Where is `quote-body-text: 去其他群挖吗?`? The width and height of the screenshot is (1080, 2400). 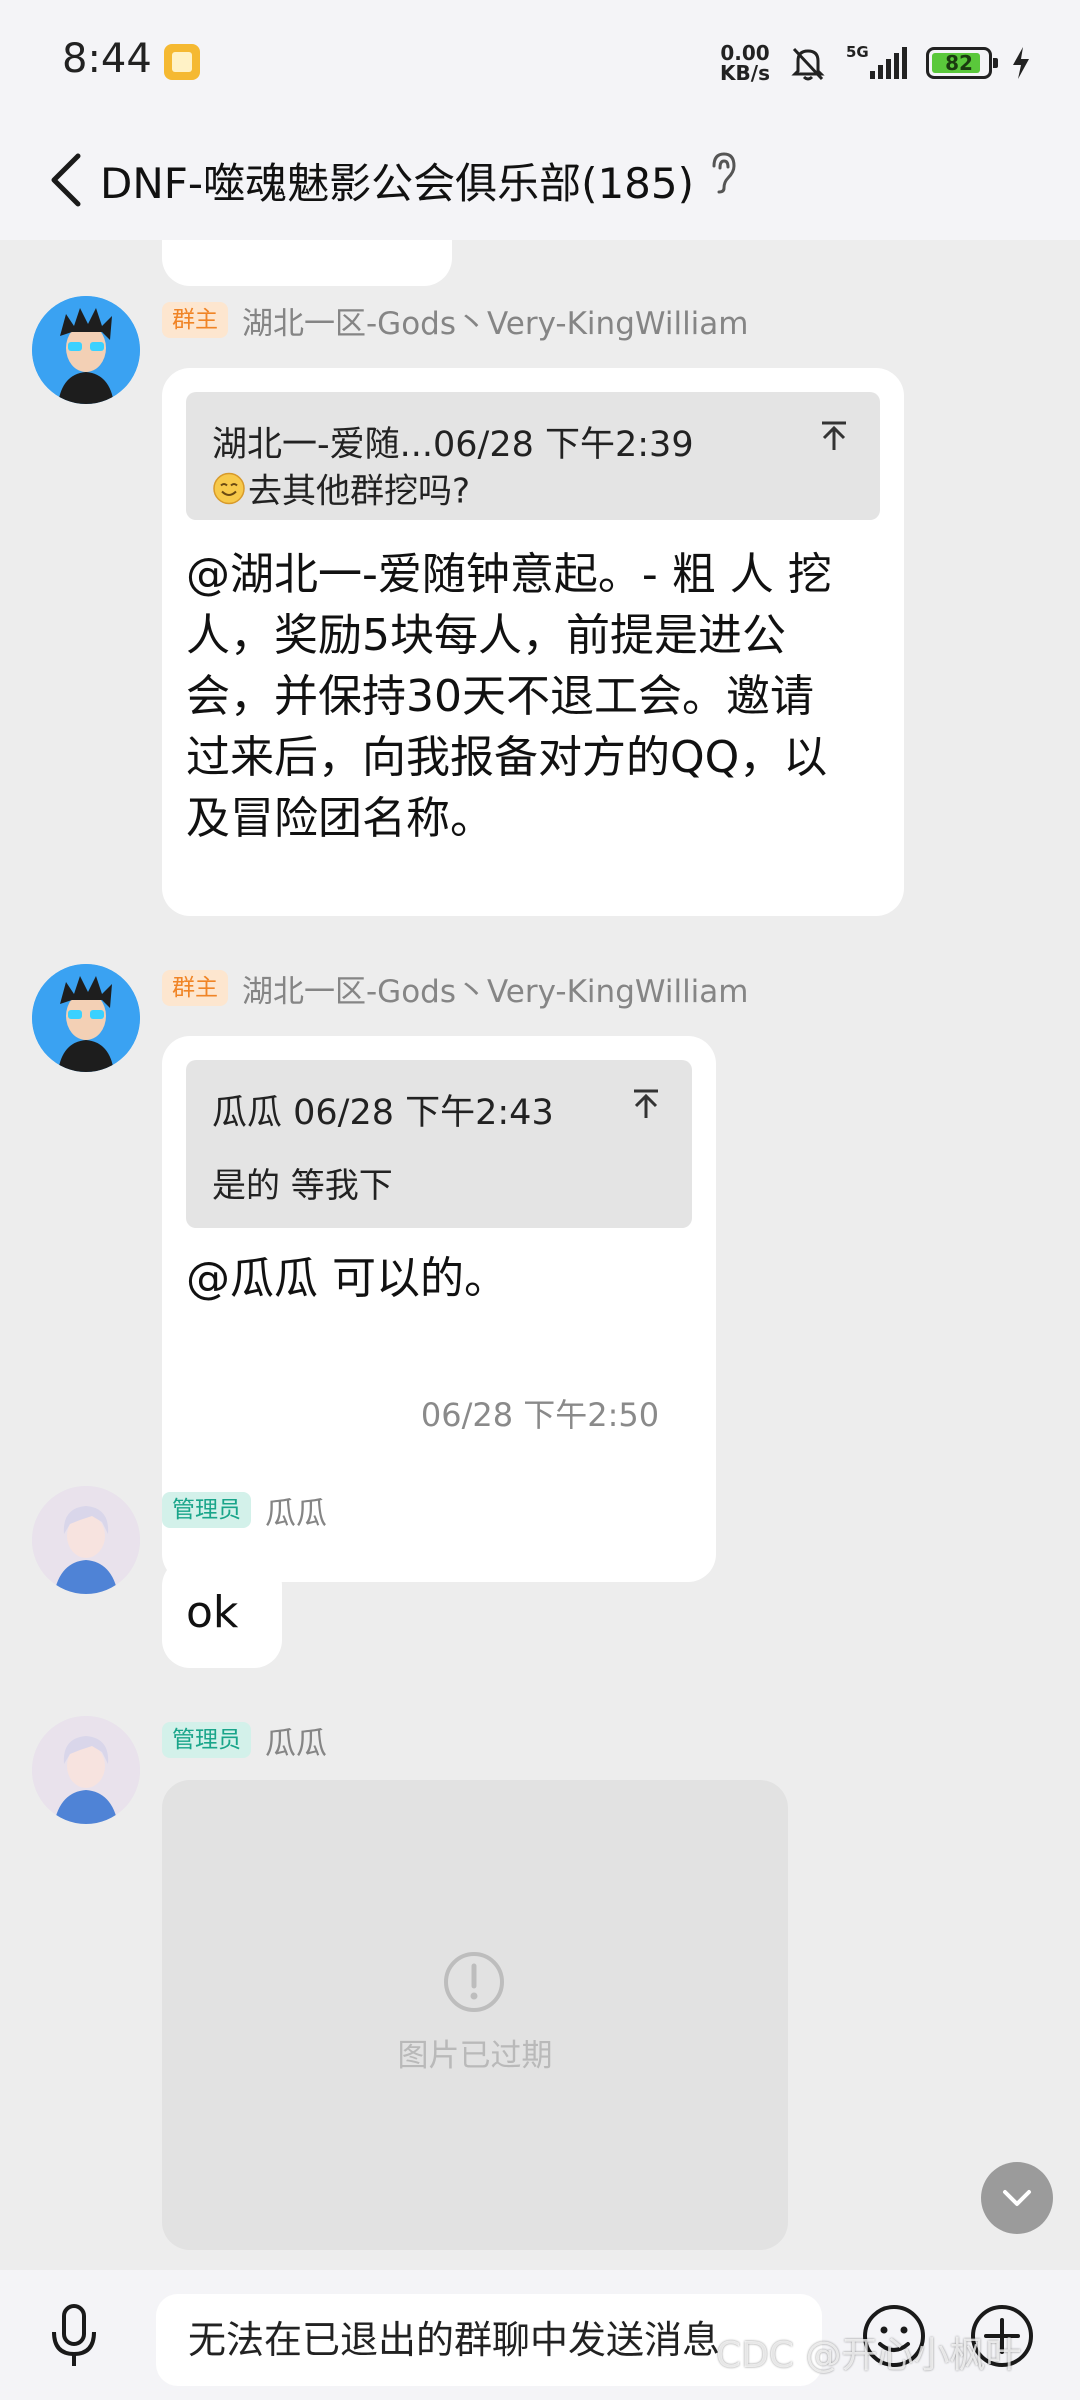 quote-body-text: 去其他群挖吗? is located at coordinates (359, 491).